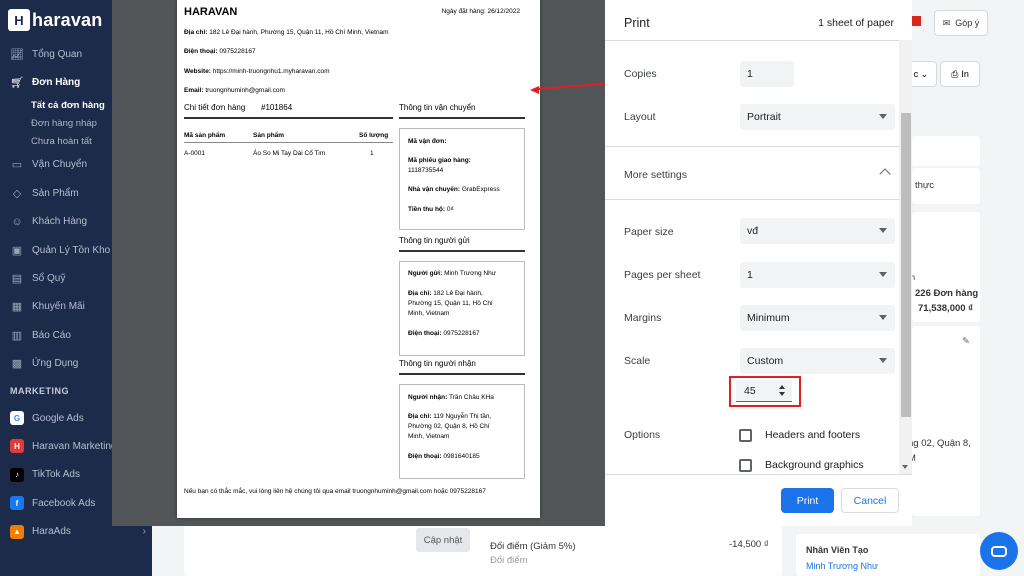 The image size is (1024, 576). Describe the element at coordinates (437, 363) in the screenshot. I see `sheet-receiver-title: Thông tin người nhận` at that location.